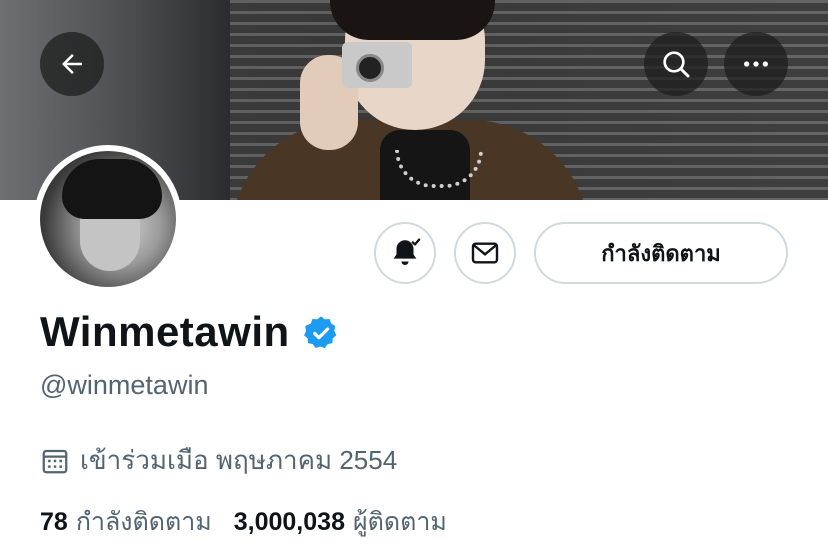 Image resolution: width=828 pixels, height=558 pixels. What do you see at coordinates (54, 522) in the screenshot?
I see `following-count: 78` at bounding box center [54, 522].